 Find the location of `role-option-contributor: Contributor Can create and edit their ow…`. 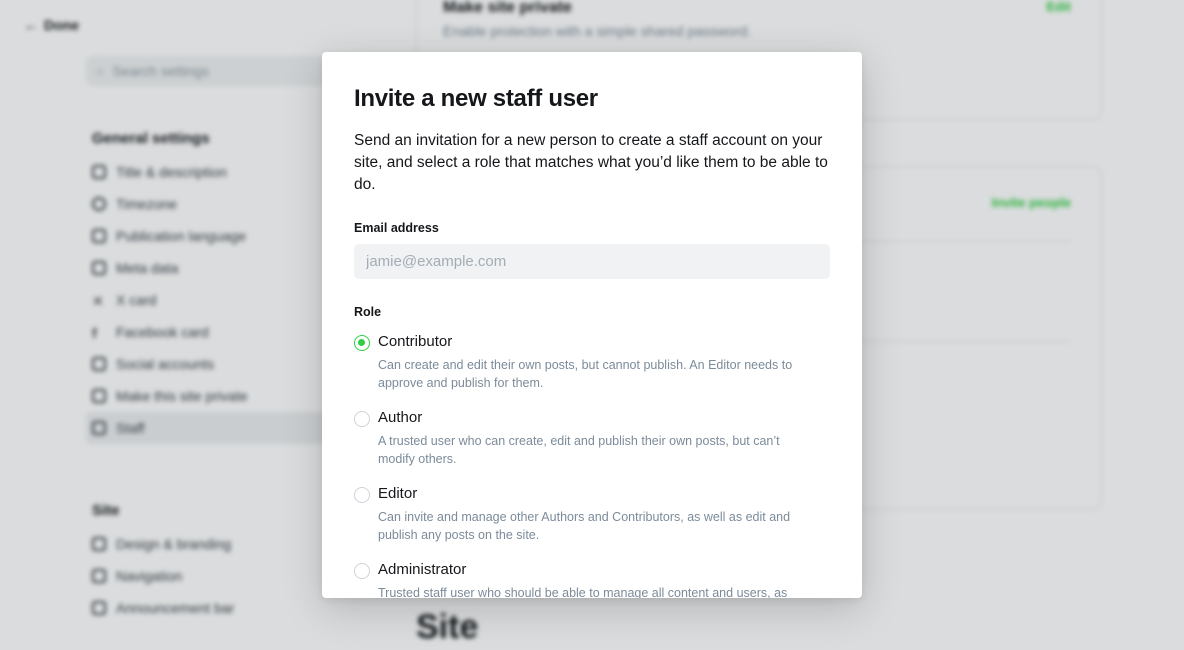

role-option-contributor: Contributor Can create and edit their ow… is located at coordinates (592, 362).